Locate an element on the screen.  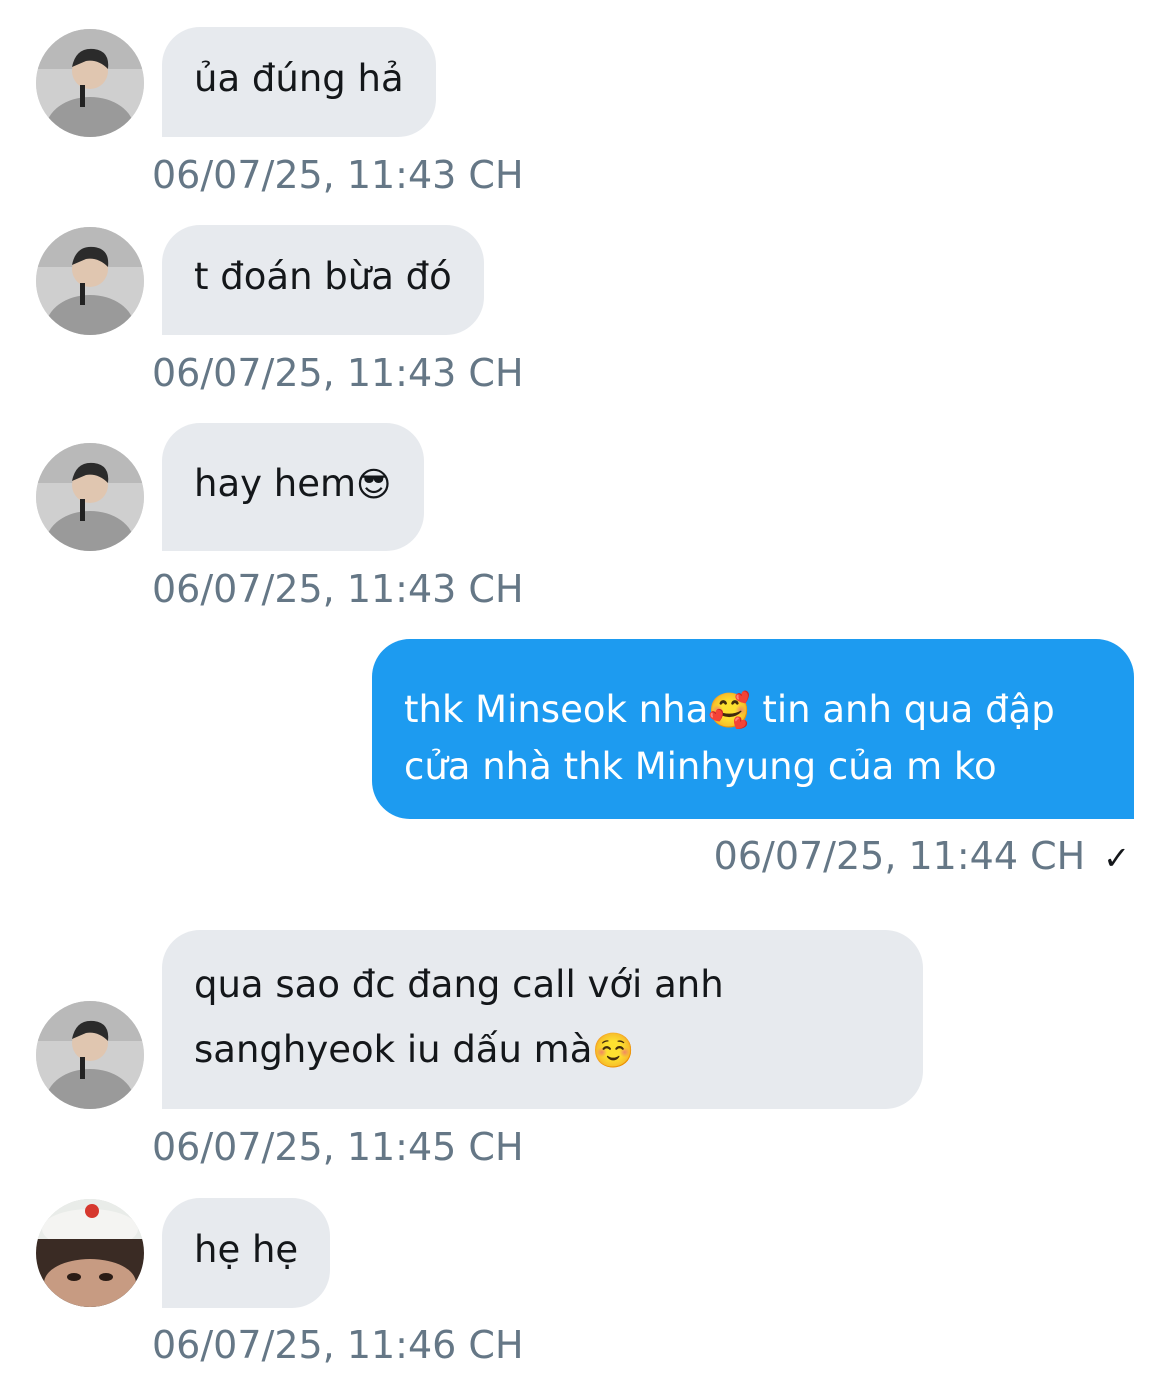
message-timestamp: 06/07/25, 11:44 CH is located at coordinates (899, 856).